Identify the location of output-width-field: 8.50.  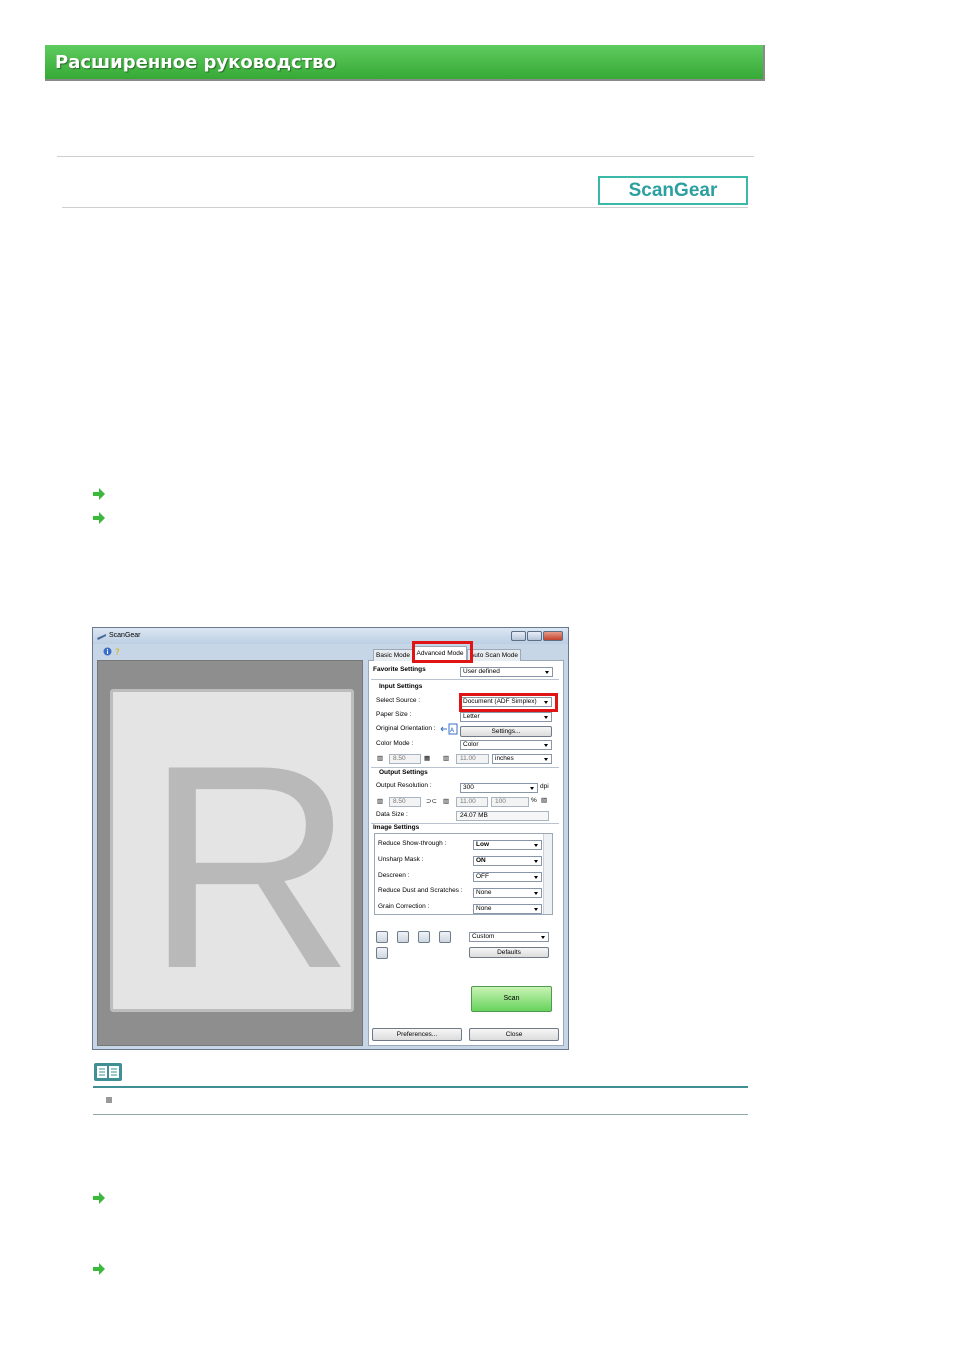
(405, 802).